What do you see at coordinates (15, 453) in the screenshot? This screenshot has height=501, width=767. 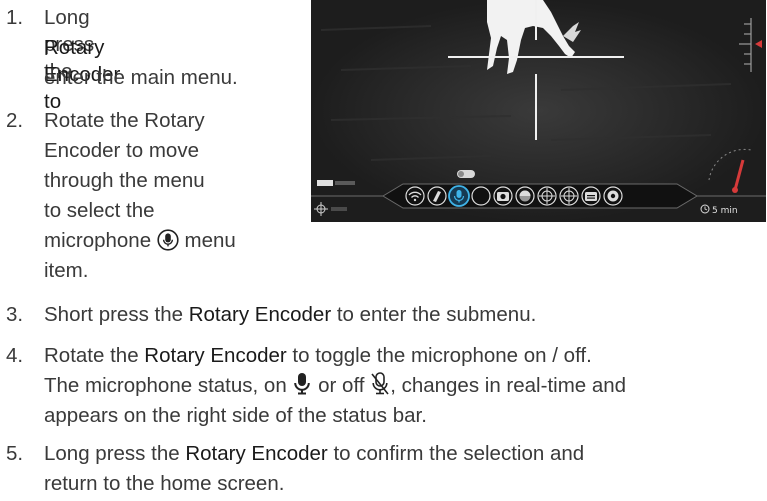 I see `step-number: 5.` at bounding box center [15, 453].